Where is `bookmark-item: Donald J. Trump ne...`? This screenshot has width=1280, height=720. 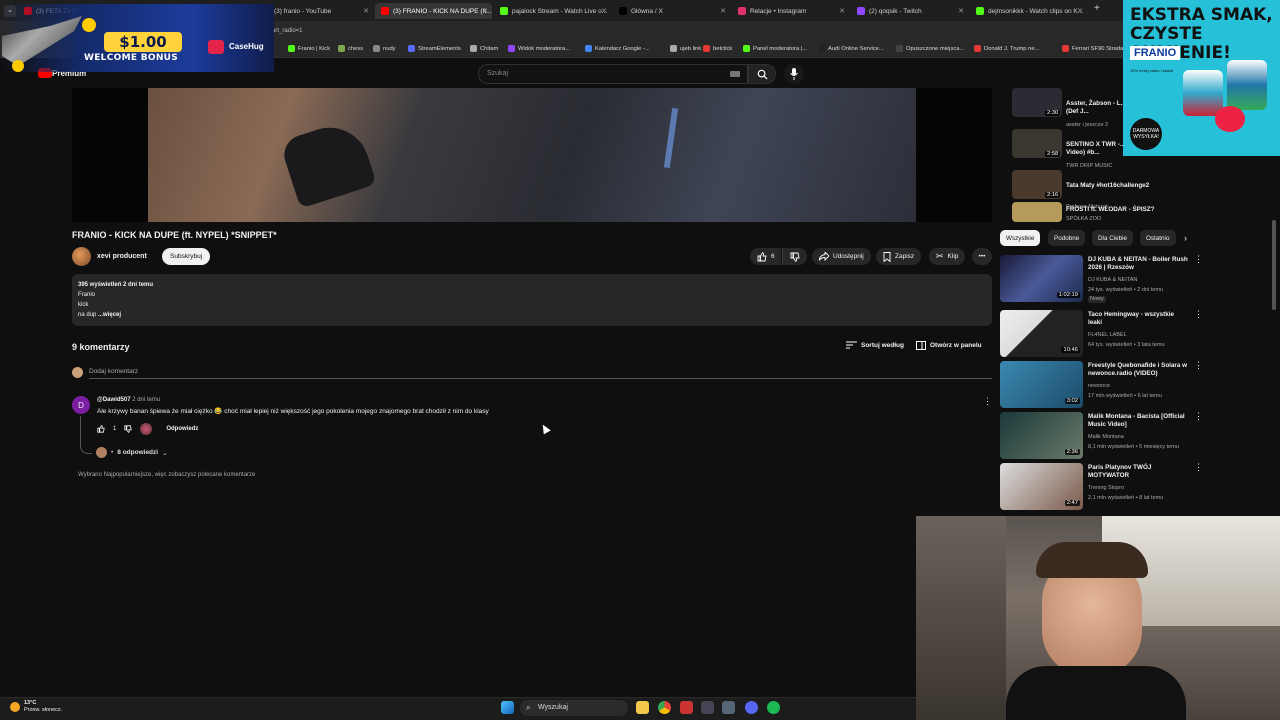
bookmark-item: Donald J. Trump ne... is located at coordinates (1006, 48).